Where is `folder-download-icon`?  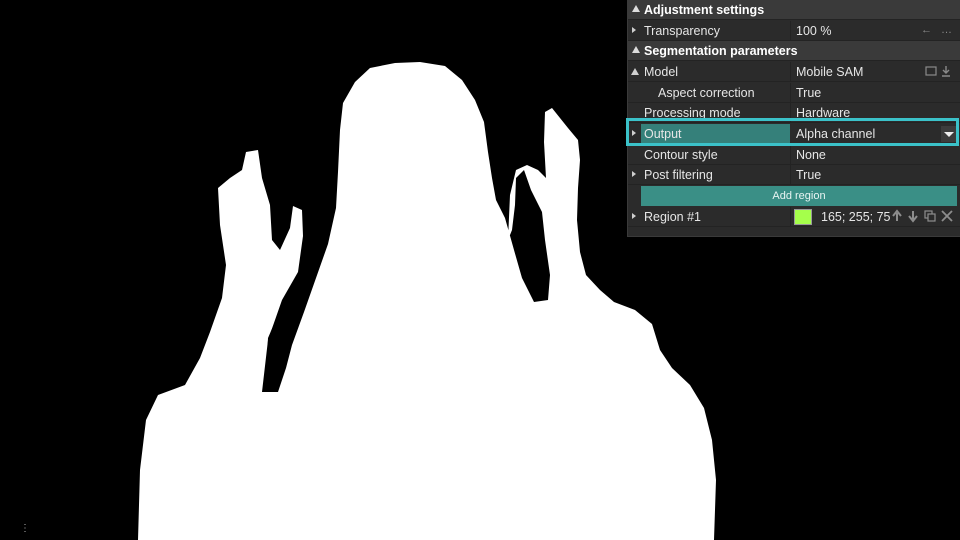
folder-download-icon is located at coordinates (940, 71).